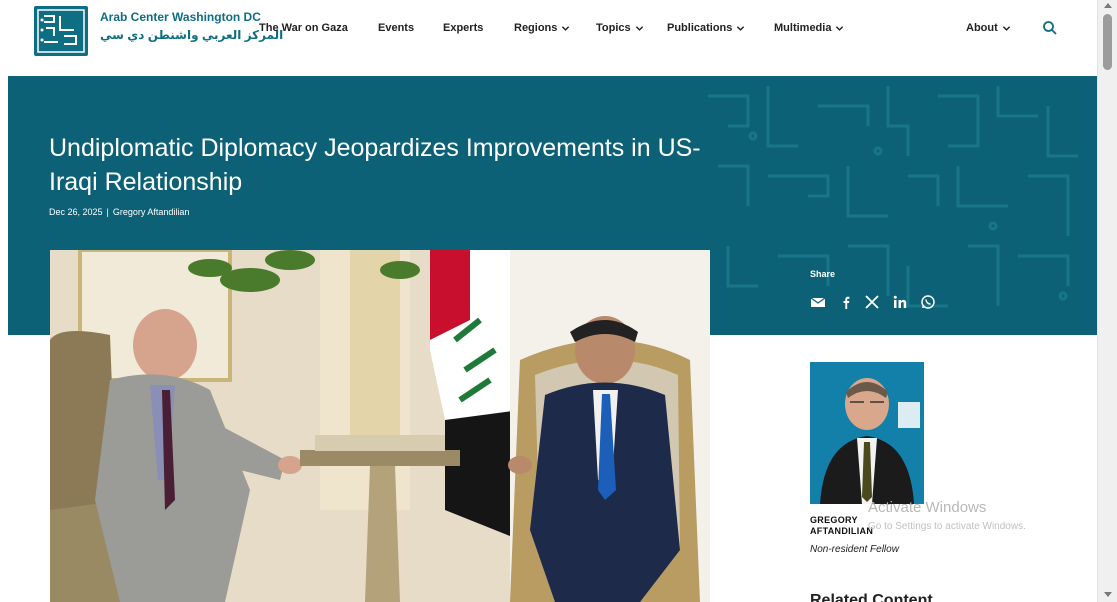  What do you see at coordinates (1107, 42) in the screenshot?
I see `scroll-thumb` at bounding box center [1107, 42].